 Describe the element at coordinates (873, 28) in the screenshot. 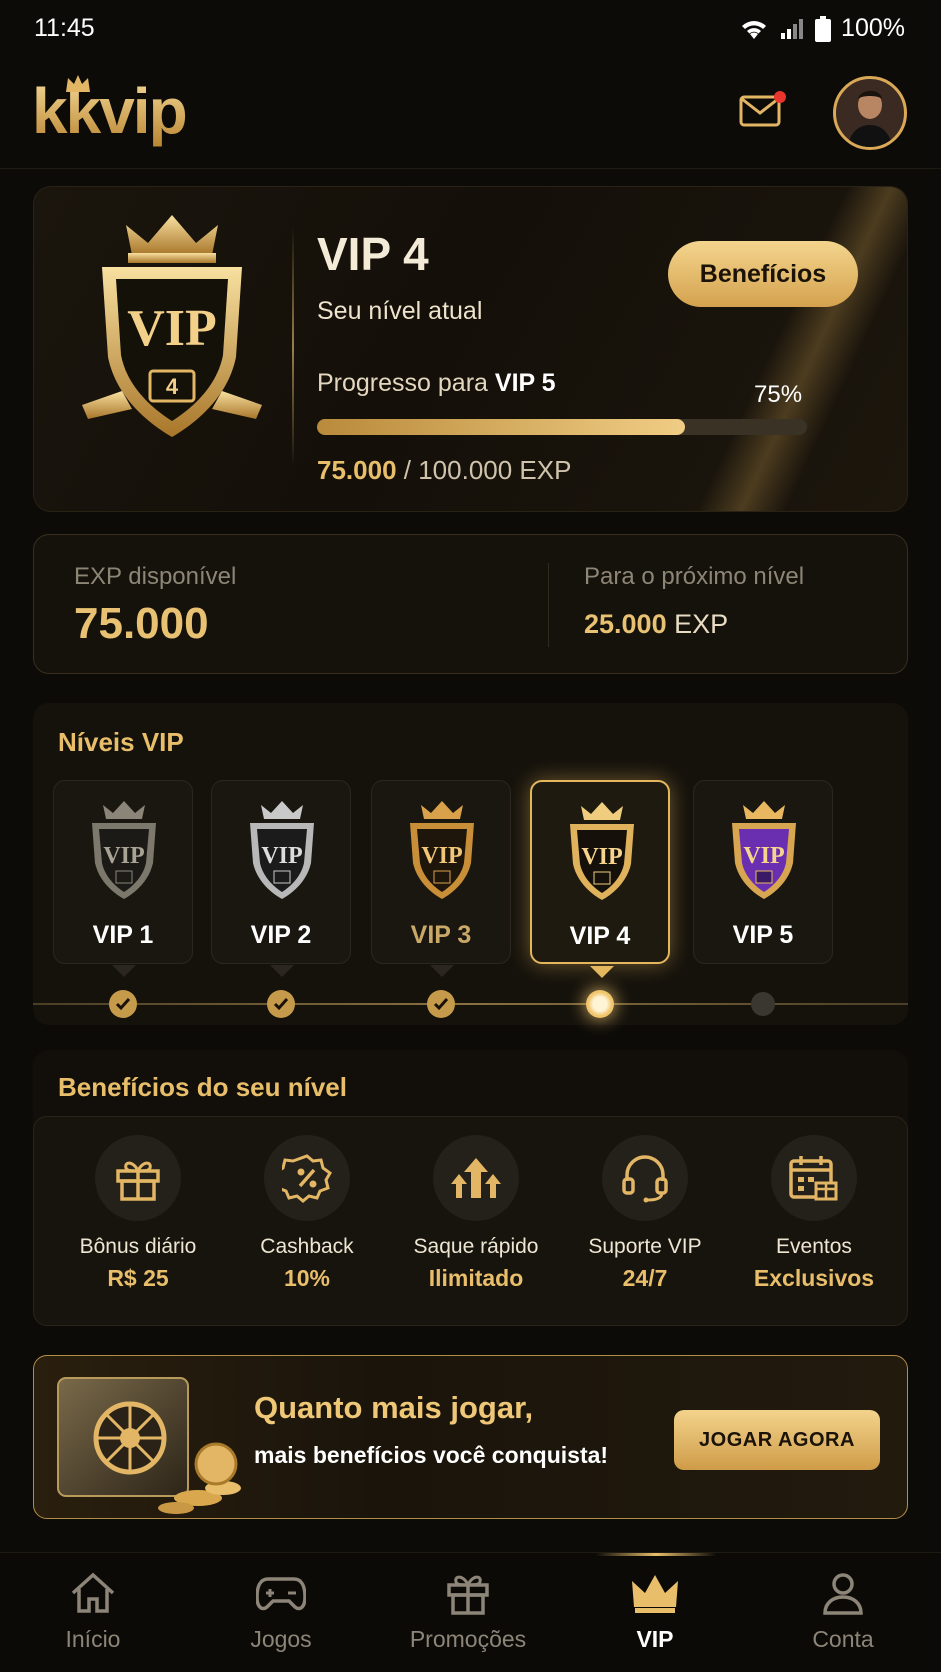

I see `battery-percent: 100%` at that location.